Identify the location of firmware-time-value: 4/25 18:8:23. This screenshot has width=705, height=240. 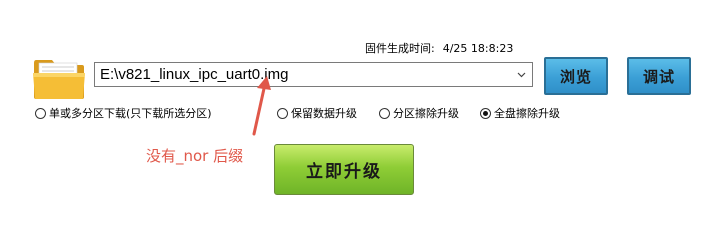
(478, 48).